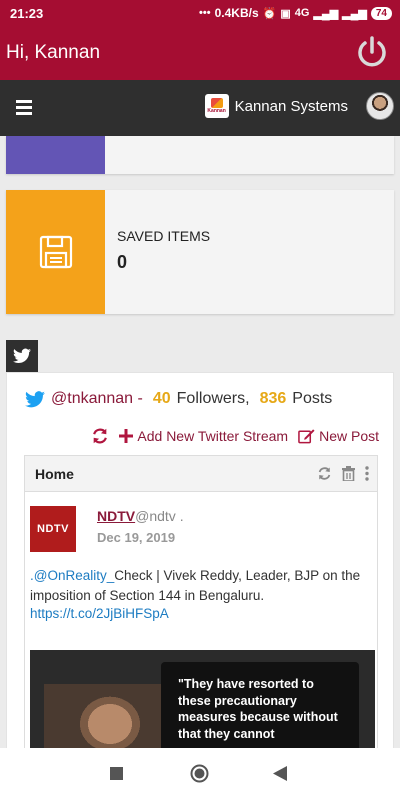  I want to click on posts-count: 836, so click(273, 398).